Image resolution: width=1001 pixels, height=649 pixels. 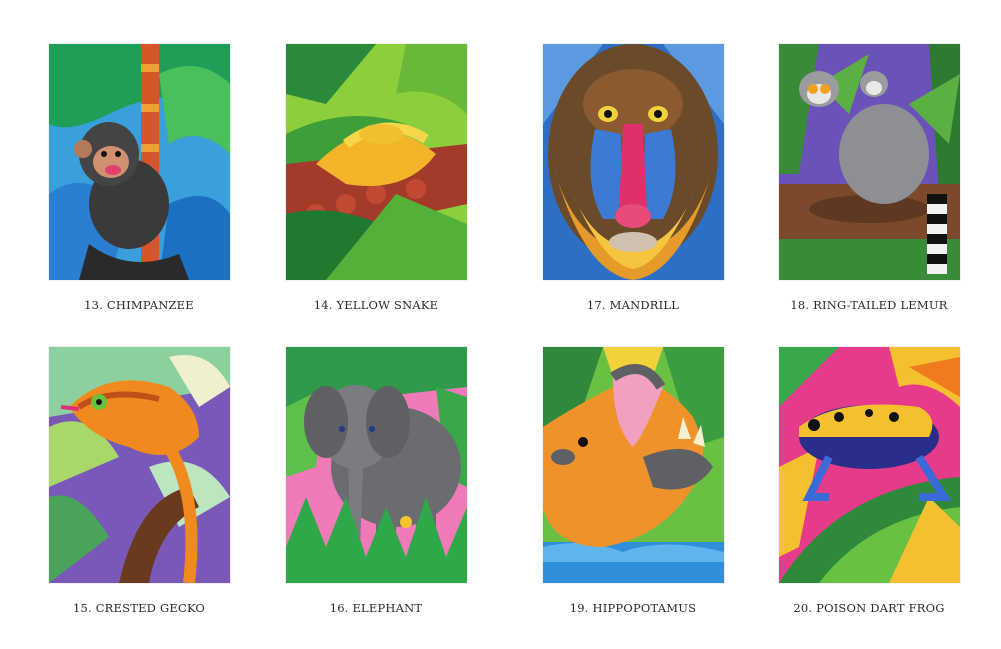 What do you see at coordinates (376, 305) in the screenshot?
I see `caption-yellow-snake: 14. YELLOW SNAKE` at bounding box center [376, 305].